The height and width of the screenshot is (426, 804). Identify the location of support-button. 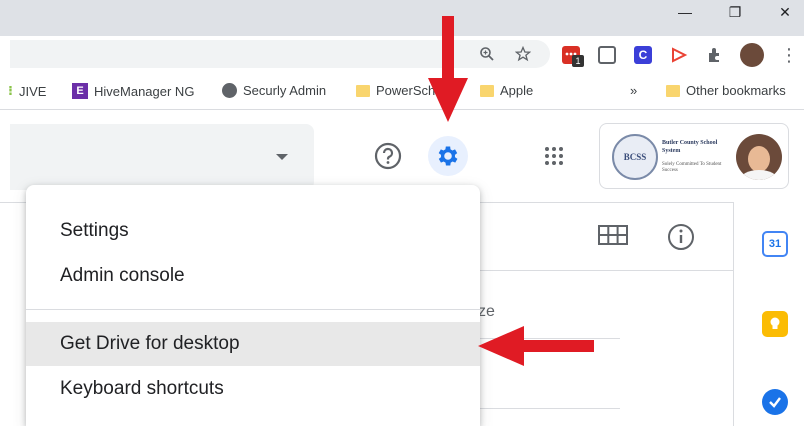
(388, 156).